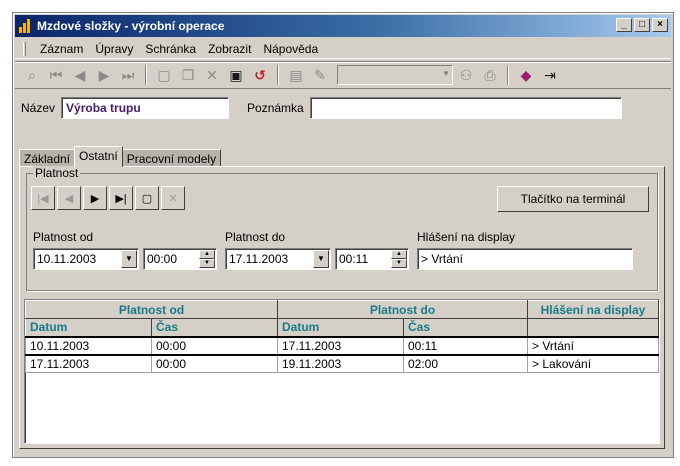 This screenshot has width=680, height=466. Describe the element at coordinates (290, 49) in the screenshot. I see `menu-napoveda: Nápověda` at that location.